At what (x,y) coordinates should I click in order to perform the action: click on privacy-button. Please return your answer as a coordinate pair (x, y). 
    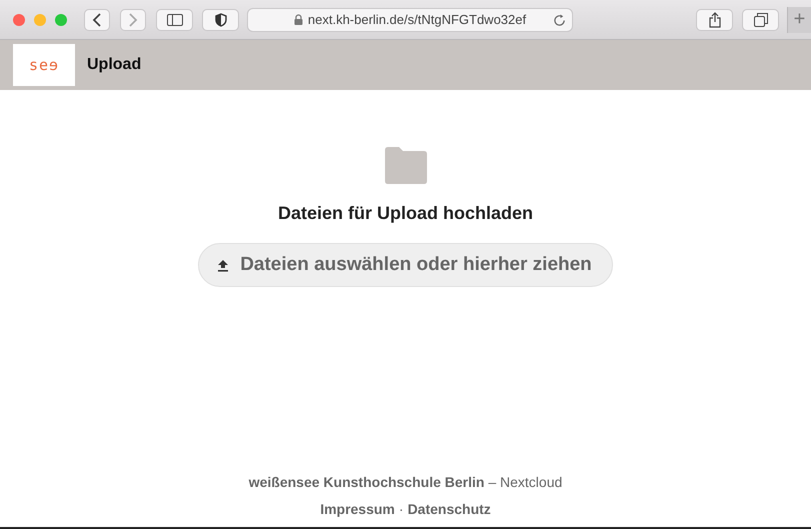
    Looking at the image, I should click on (220, 19).